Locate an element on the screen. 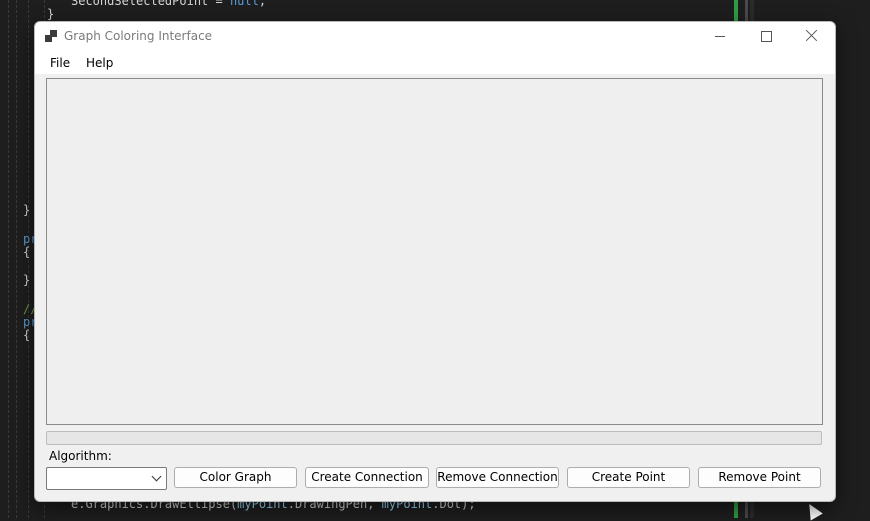  window-title: Graph Coloring Interface is located at coordinates (138, 36).